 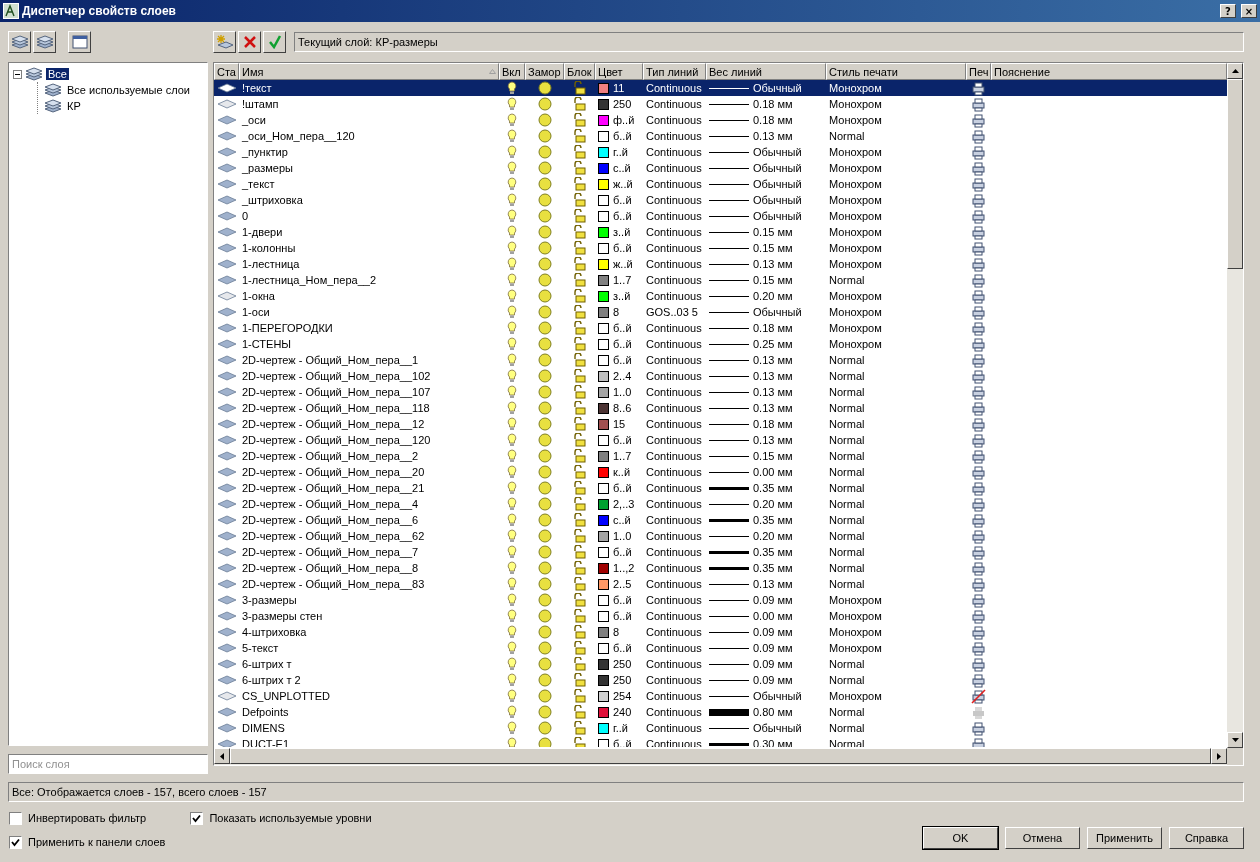 What do you see at coordinates (896, 71) in the screenshot?
I see `column-header: Стиль печати` at bounding box center [896, 71].